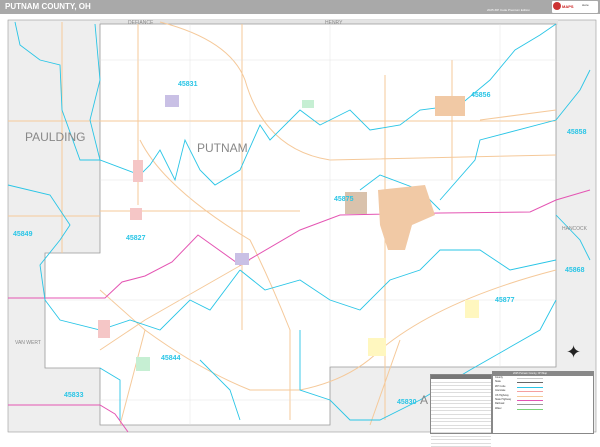  What do you see at coordinates (575, 229) in the screenshot?
I see `label-hancock: HANCOCK` at bounding box center [575, 229].